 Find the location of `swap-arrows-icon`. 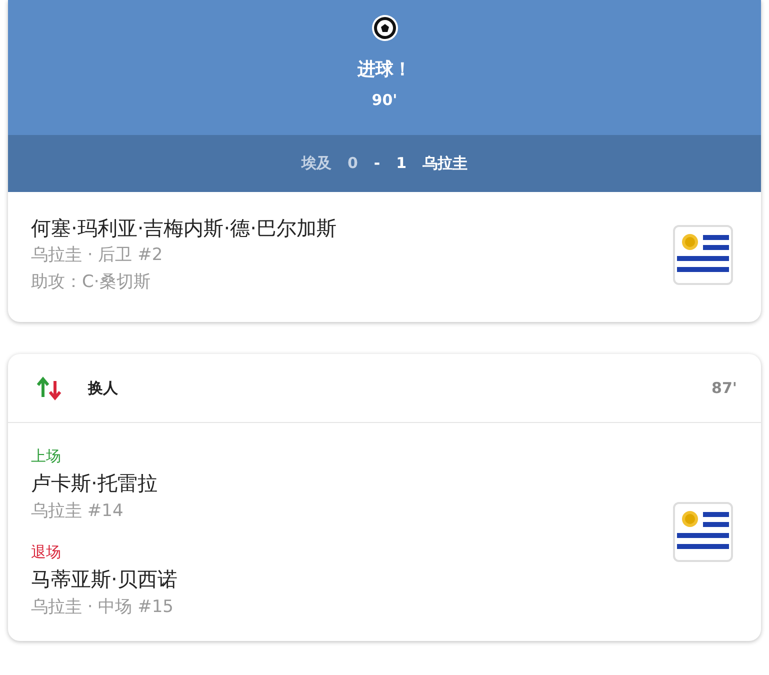

swap-arrows-icon is located at coordinates (49, 388).